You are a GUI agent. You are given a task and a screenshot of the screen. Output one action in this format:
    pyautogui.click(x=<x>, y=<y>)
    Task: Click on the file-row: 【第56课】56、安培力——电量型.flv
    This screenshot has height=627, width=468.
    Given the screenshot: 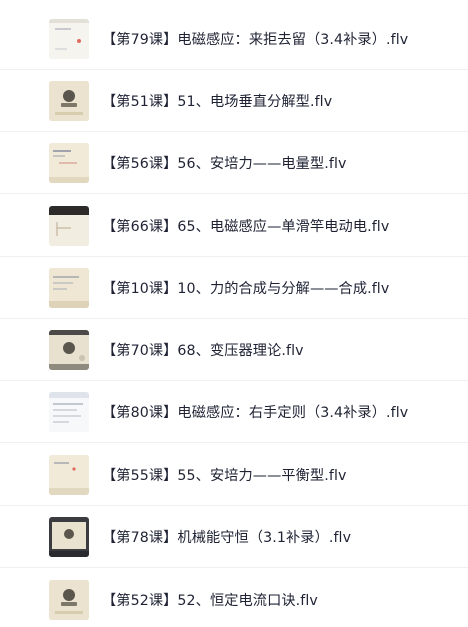 What is the action you would take?
    pyautogui.click(x=234, y=163)
    